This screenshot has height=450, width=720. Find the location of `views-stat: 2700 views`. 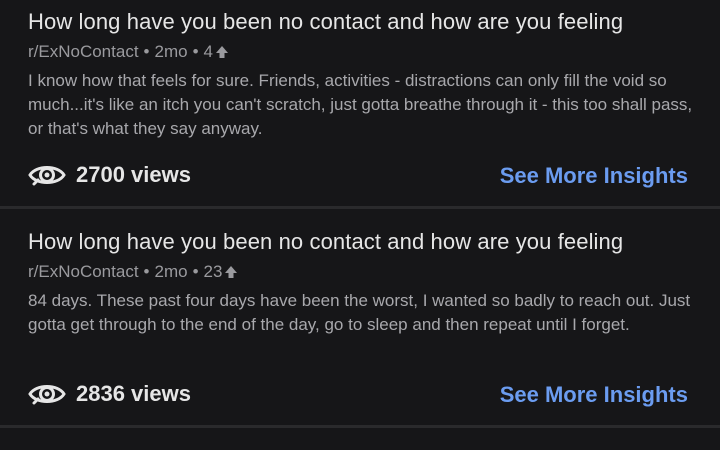

views-stat: 2700 views is located at coordinates (109, 175).